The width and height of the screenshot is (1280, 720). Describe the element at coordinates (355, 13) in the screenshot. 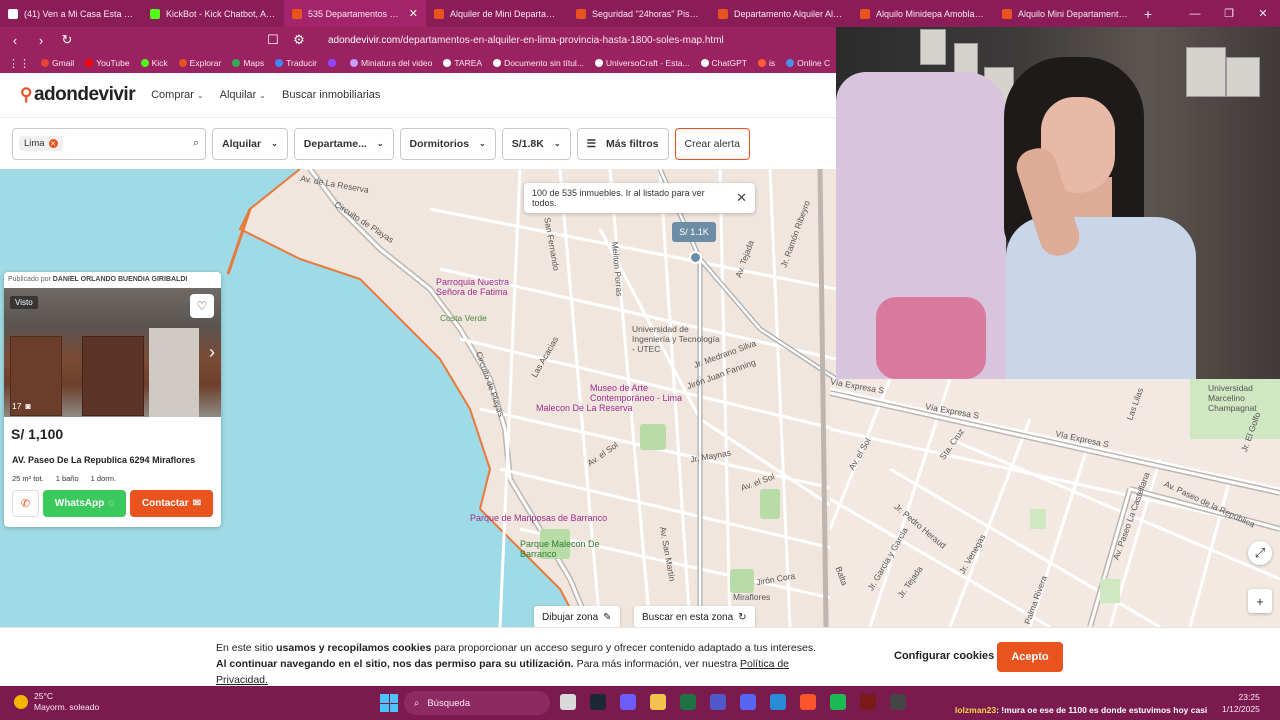

I see `browser-tab: 535 Departamentos en alq ✕` at that location.